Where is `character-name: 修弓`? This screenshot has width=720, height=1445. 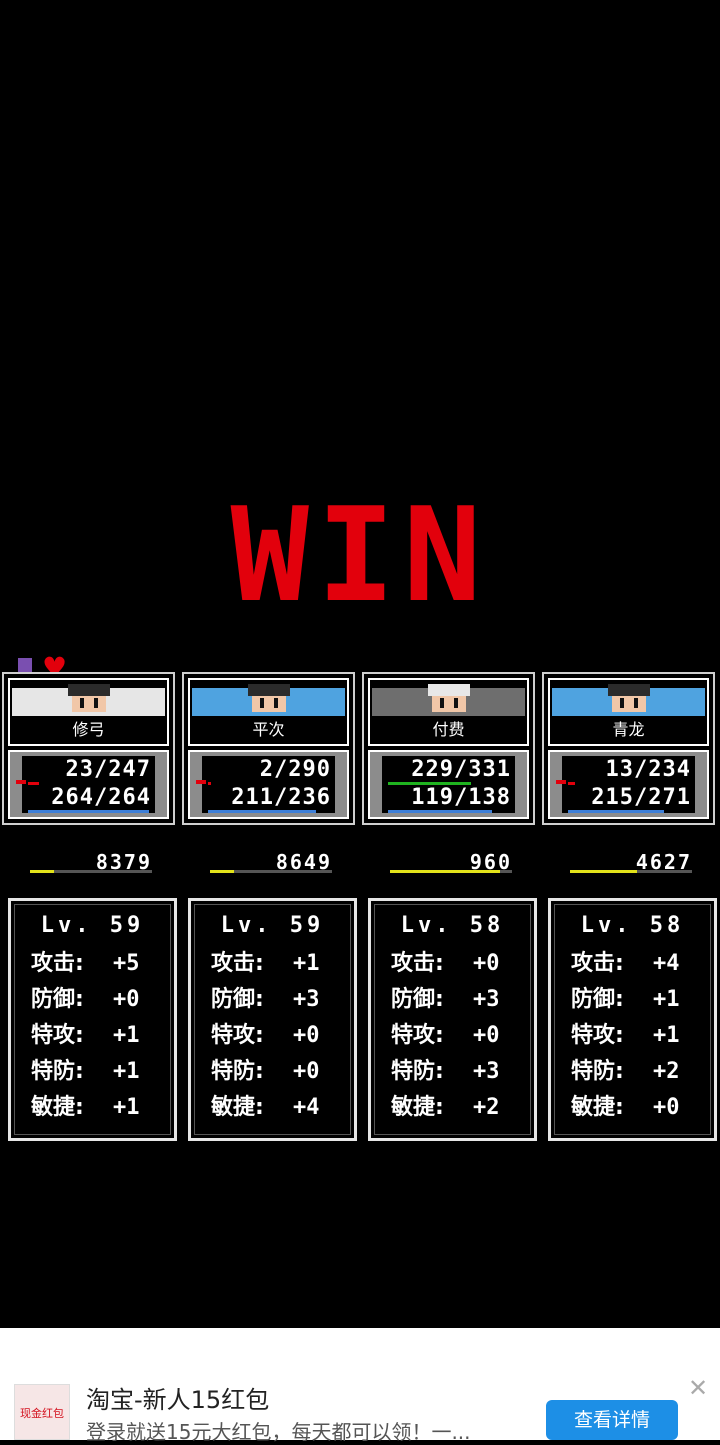 character-name: 修弓 is located at coordinates (88, 729).